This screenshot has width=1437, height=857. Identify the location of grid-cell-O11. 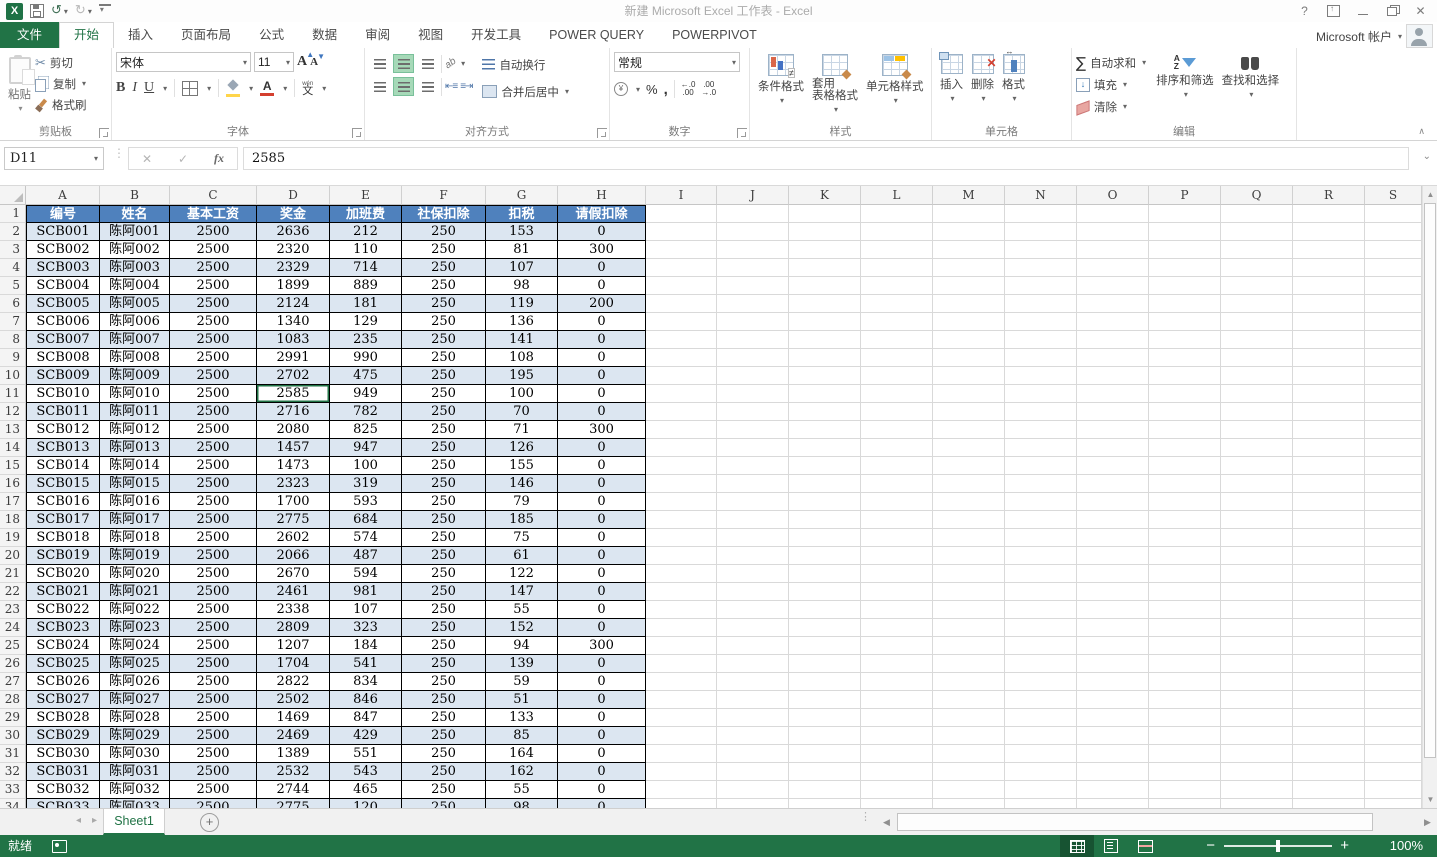
(1113, 394).